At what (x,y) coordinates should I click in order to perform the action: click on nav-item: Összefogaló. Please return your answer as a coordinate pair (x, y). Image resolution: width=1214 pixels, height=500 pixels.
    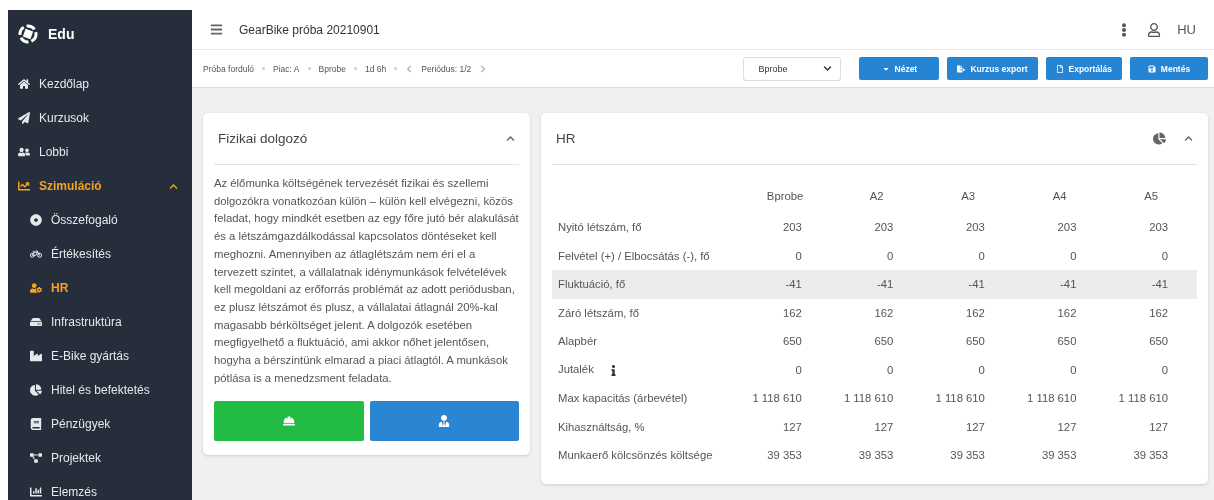
    Looking at the image, I should click on (100, 220).